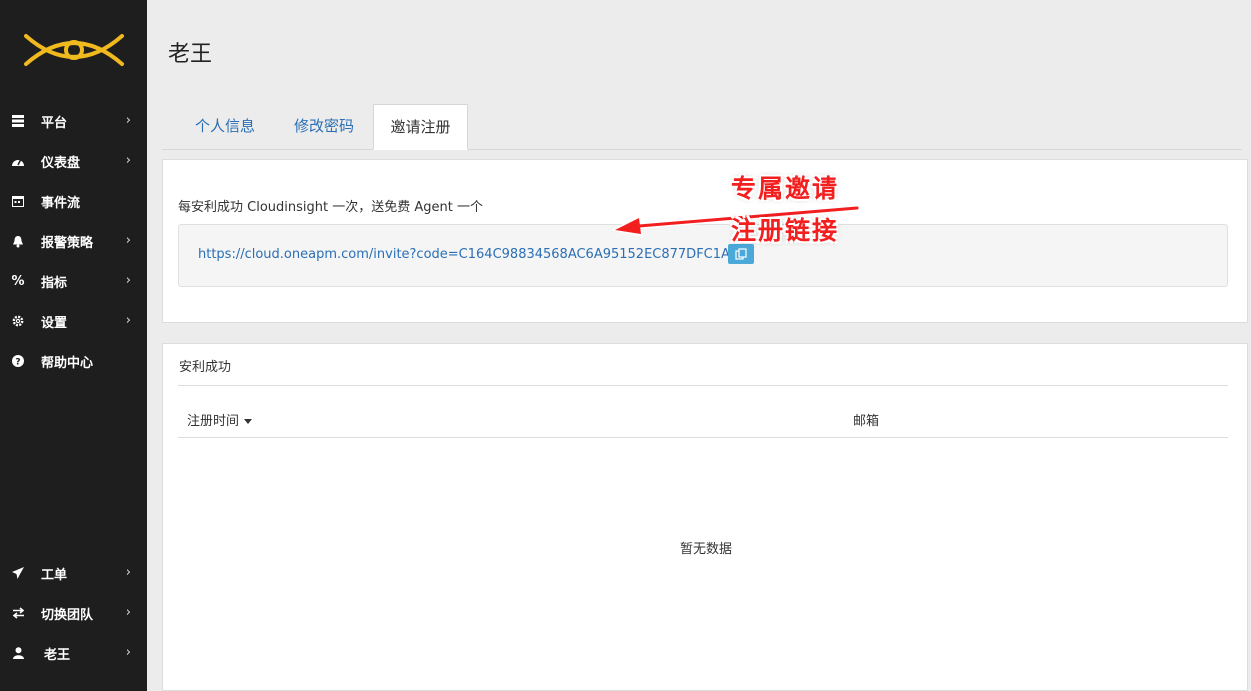 Image resolution: width=1251 pixels, height=691 pixels. Describe the element at coordinates (785, 230) in the screenshot. I see `annotation-line: 注册链接` at that location.